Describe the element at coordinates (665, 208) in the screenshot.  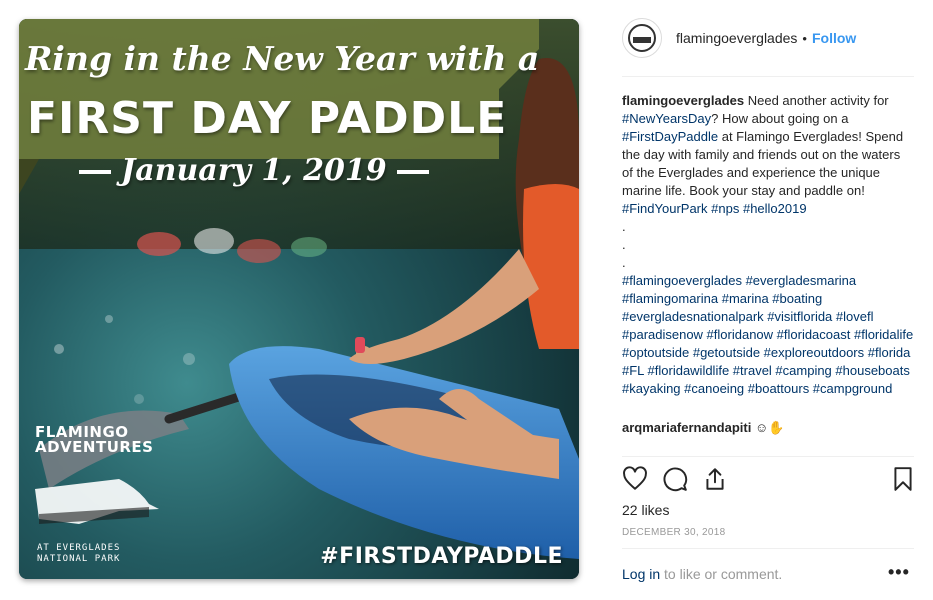
I see `hashtag-link: #FindYourPark` at that location.